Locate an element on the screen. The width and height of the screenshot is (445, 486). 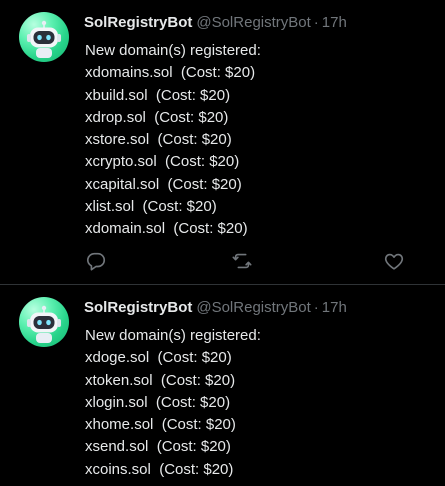
reply-icon is located at coordinates (96, 261).